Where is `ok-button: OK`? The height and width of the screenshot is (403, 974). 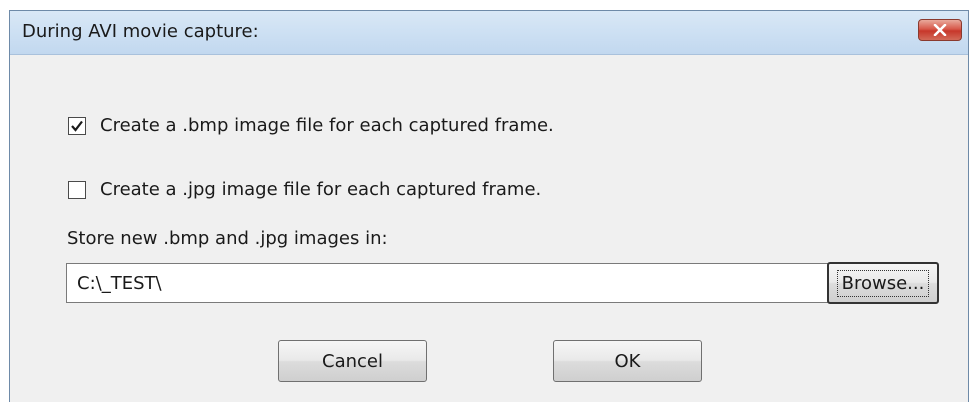
ok-button: OK is located at coordinates (627, 361).